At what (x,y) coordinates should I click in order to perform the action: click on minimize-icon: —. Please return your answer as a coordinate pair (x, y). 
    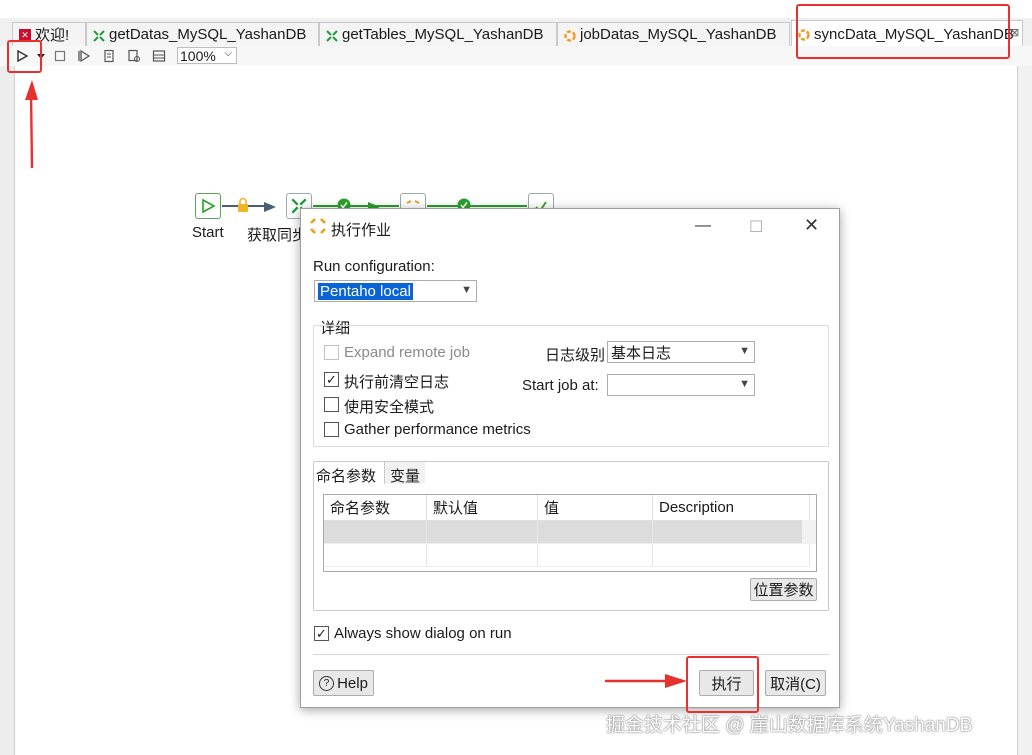
    Looking at the image, I should click on (703, 226).